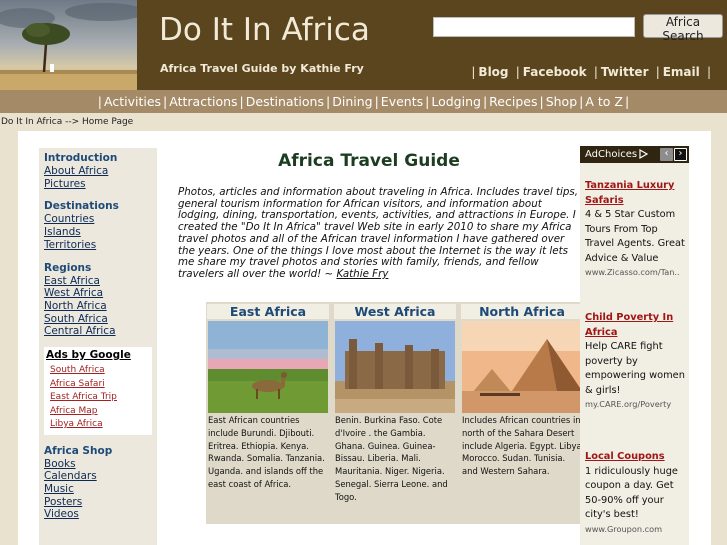 This screenshot has height=545, width=727. Describe the element at coordinates (680, 154) in the screenshot. I see `chevron-right-icon: ›` at that location.